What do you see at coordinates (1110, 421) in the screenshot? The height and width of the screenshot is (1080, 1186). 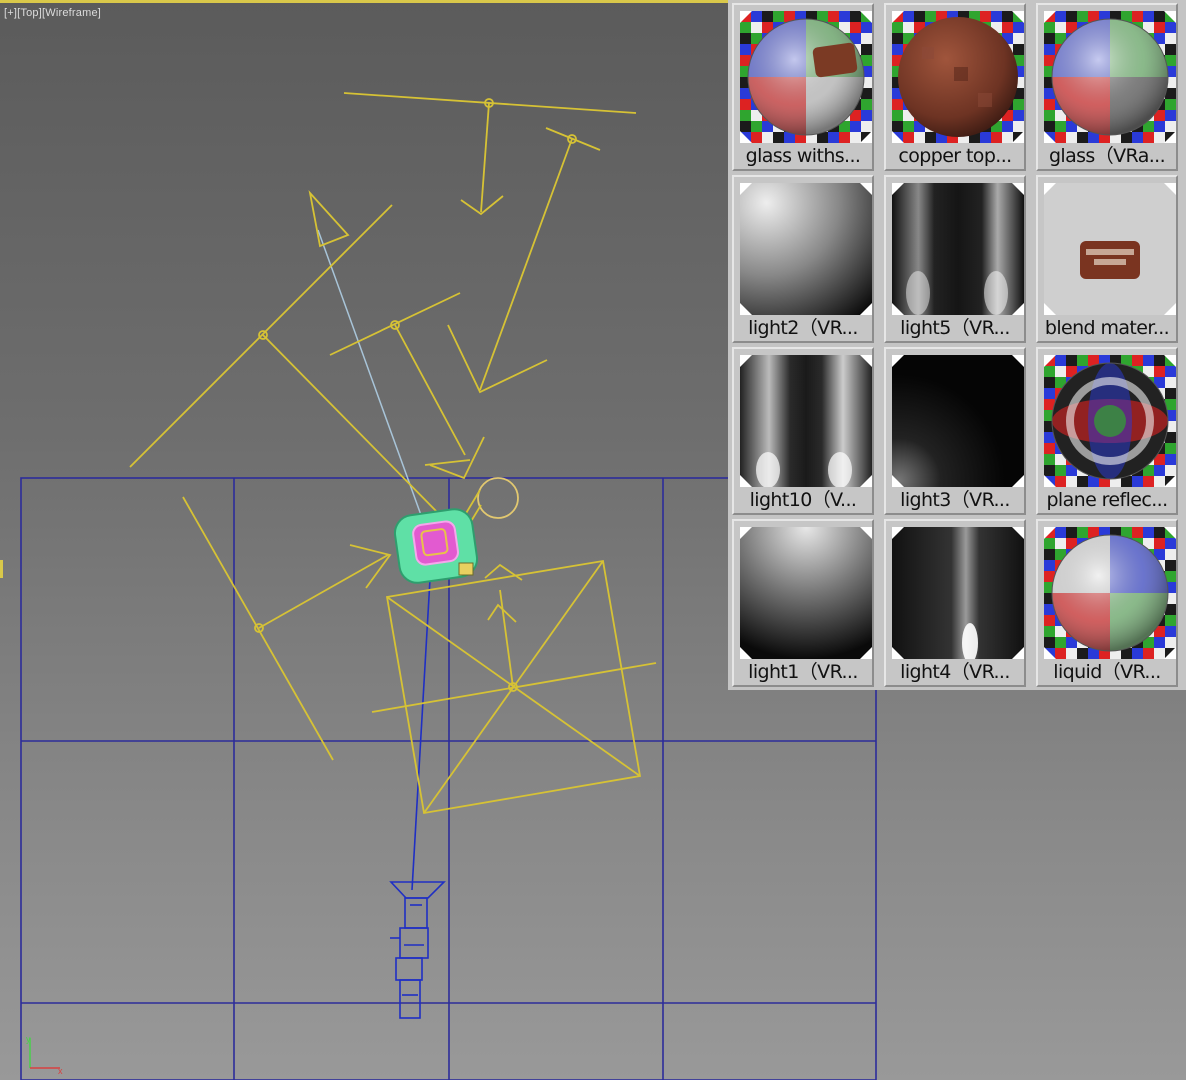 I see `reflective-sphere-icon` at bounding box center [1110, 421].